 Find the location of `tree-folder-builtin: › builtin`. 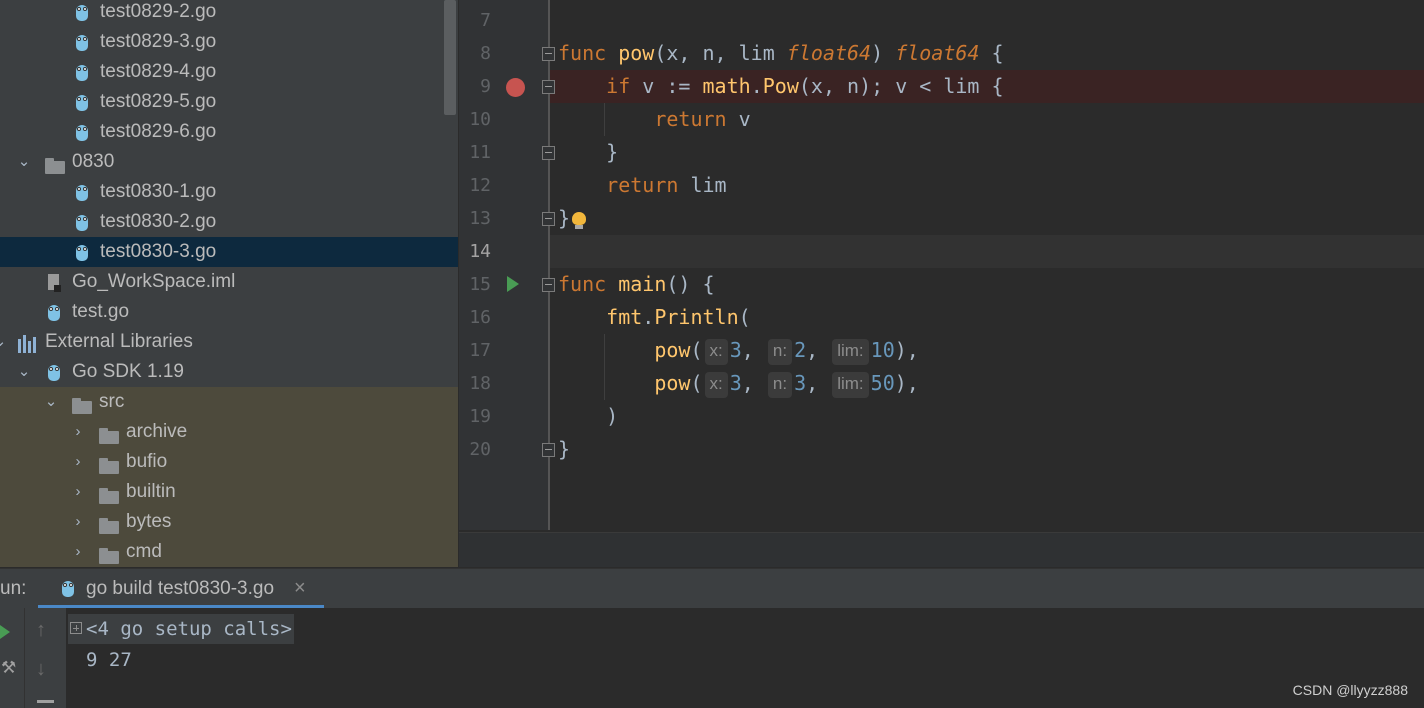

tree-folder-builtin: › builtin is located at coordinates (229, 492).